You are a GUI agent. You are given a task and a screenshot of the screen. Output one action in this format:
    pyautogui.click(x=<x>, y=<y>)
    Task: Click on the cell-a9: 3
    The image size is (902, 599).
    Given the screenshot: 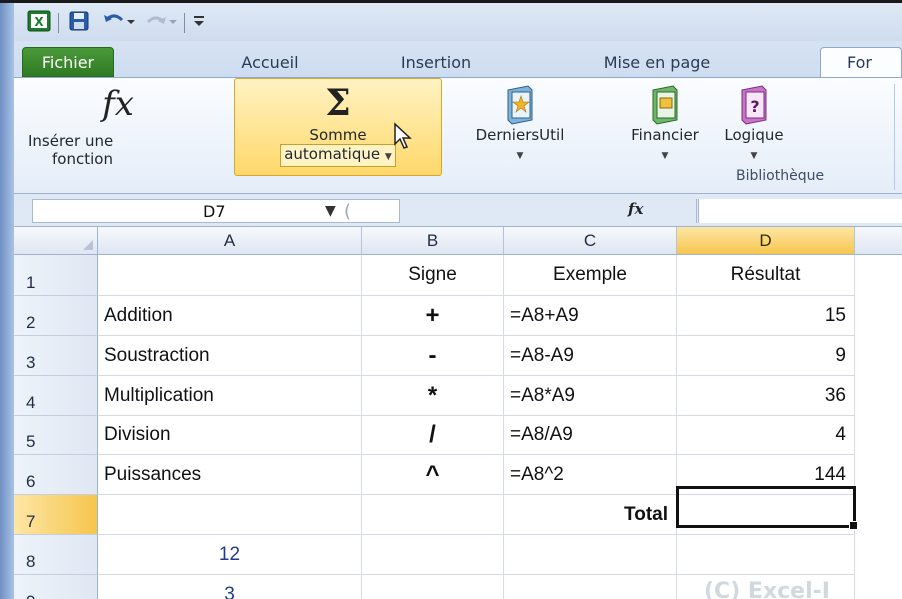 What is the action you would take?
    pyautogui.click(x=230, y=587)
    